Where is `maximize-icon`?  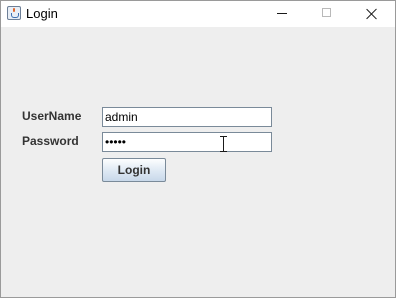 maximize-icon is located at coordinates (326, 12).